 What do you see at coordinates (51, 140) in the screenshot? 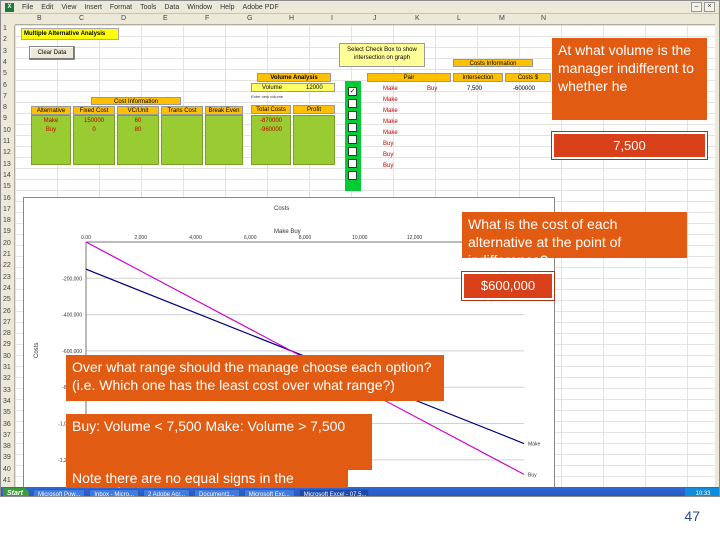
I see `alternatives-column: Make Buy` at bounding box center [51, 140].